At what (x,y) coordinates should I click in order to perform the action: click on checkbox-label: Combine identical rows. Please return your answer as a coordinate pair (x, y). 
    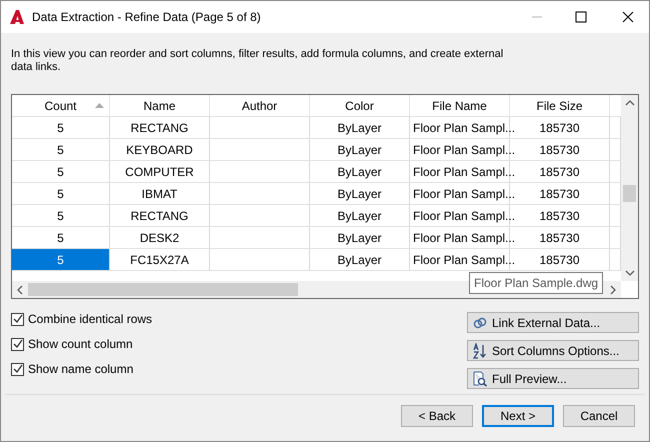
    Looking at the image, I should click on (90, 319).